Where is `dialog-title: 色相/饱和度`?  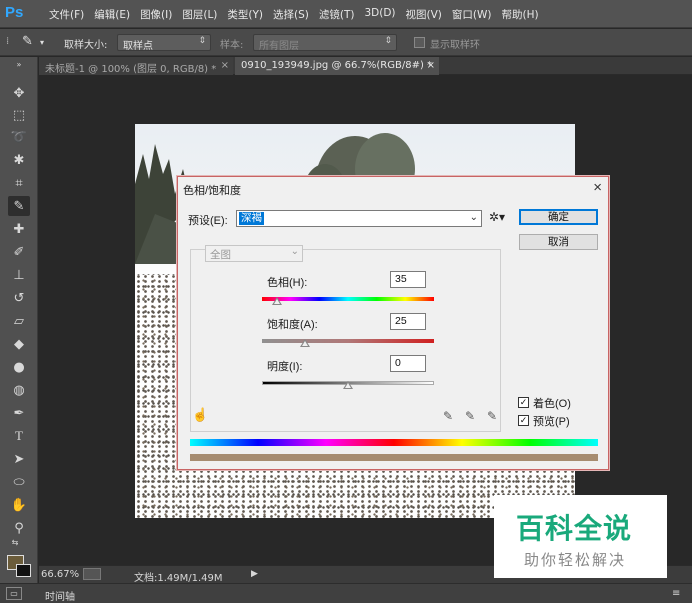
dialog-title: 色相/饱和度 is located at coordinates (212, 191).